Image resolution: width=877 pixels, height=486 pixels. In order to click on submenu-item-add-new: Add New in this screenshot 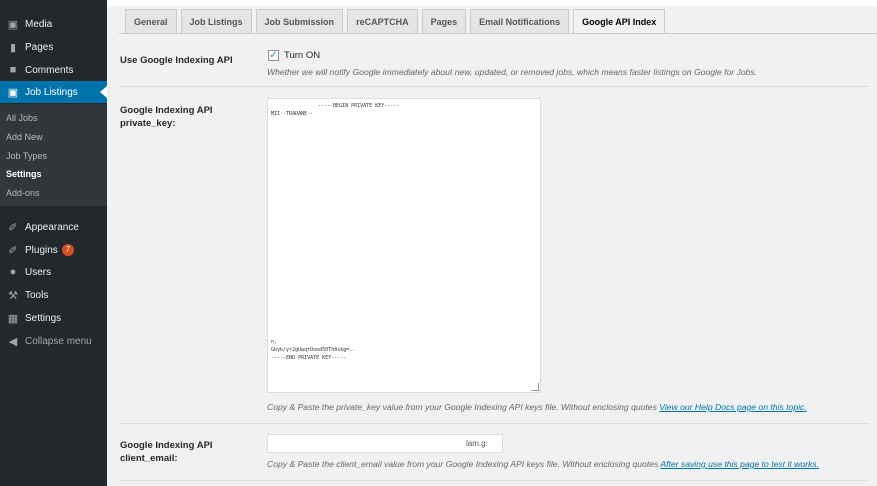, I will do `click(24, 137)`.